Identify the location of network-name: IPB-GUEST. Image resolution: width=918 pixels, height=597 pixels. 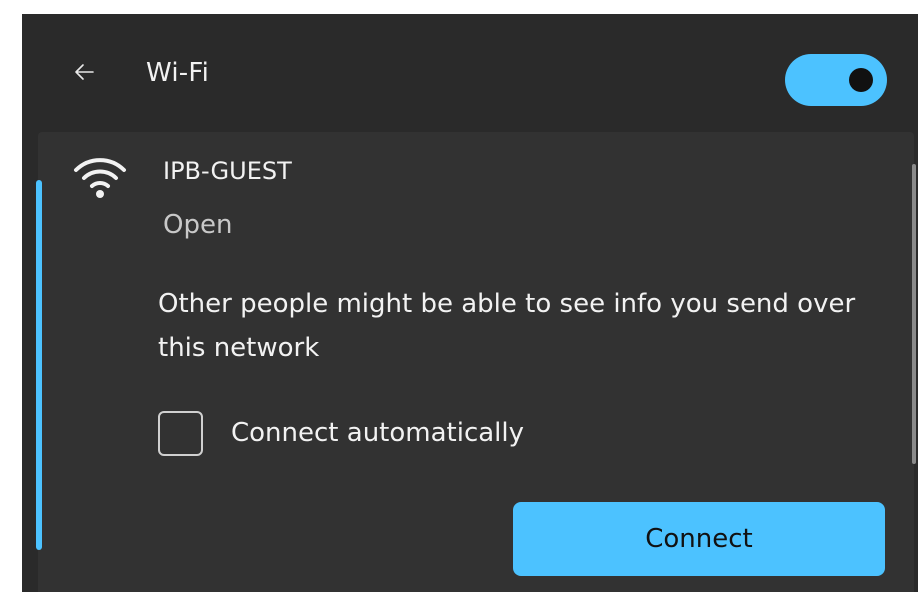
(227, 171).